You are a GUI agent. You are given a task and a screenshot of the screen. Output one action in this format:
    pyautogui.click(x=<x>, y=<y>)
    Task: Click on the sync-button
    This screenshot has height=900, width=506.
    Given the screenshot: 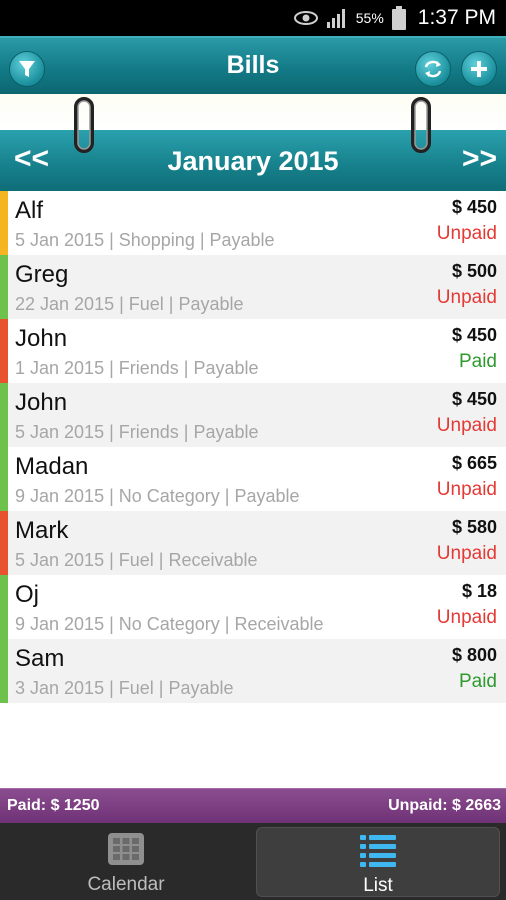 What is the action you would take?
    pyautogui.click(x=433, y=69)
    